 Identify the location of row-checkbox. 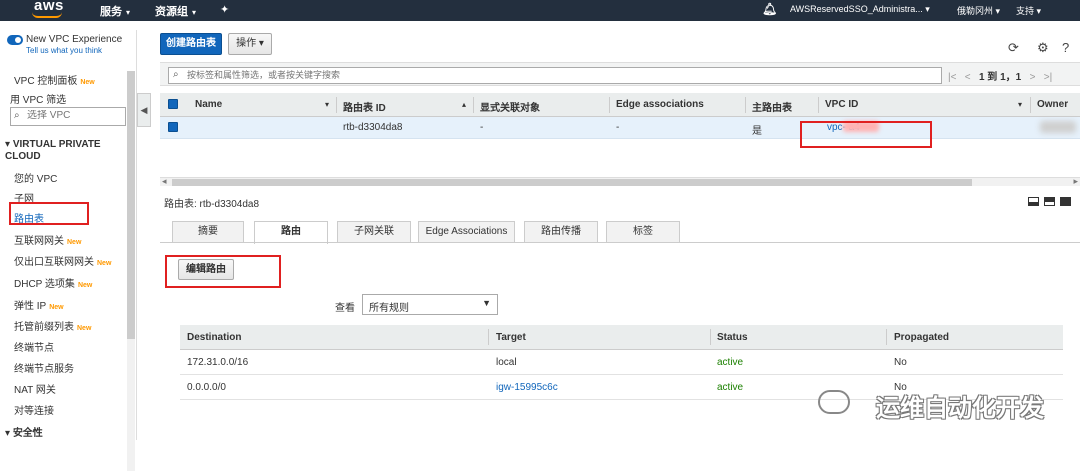
(173, 127).